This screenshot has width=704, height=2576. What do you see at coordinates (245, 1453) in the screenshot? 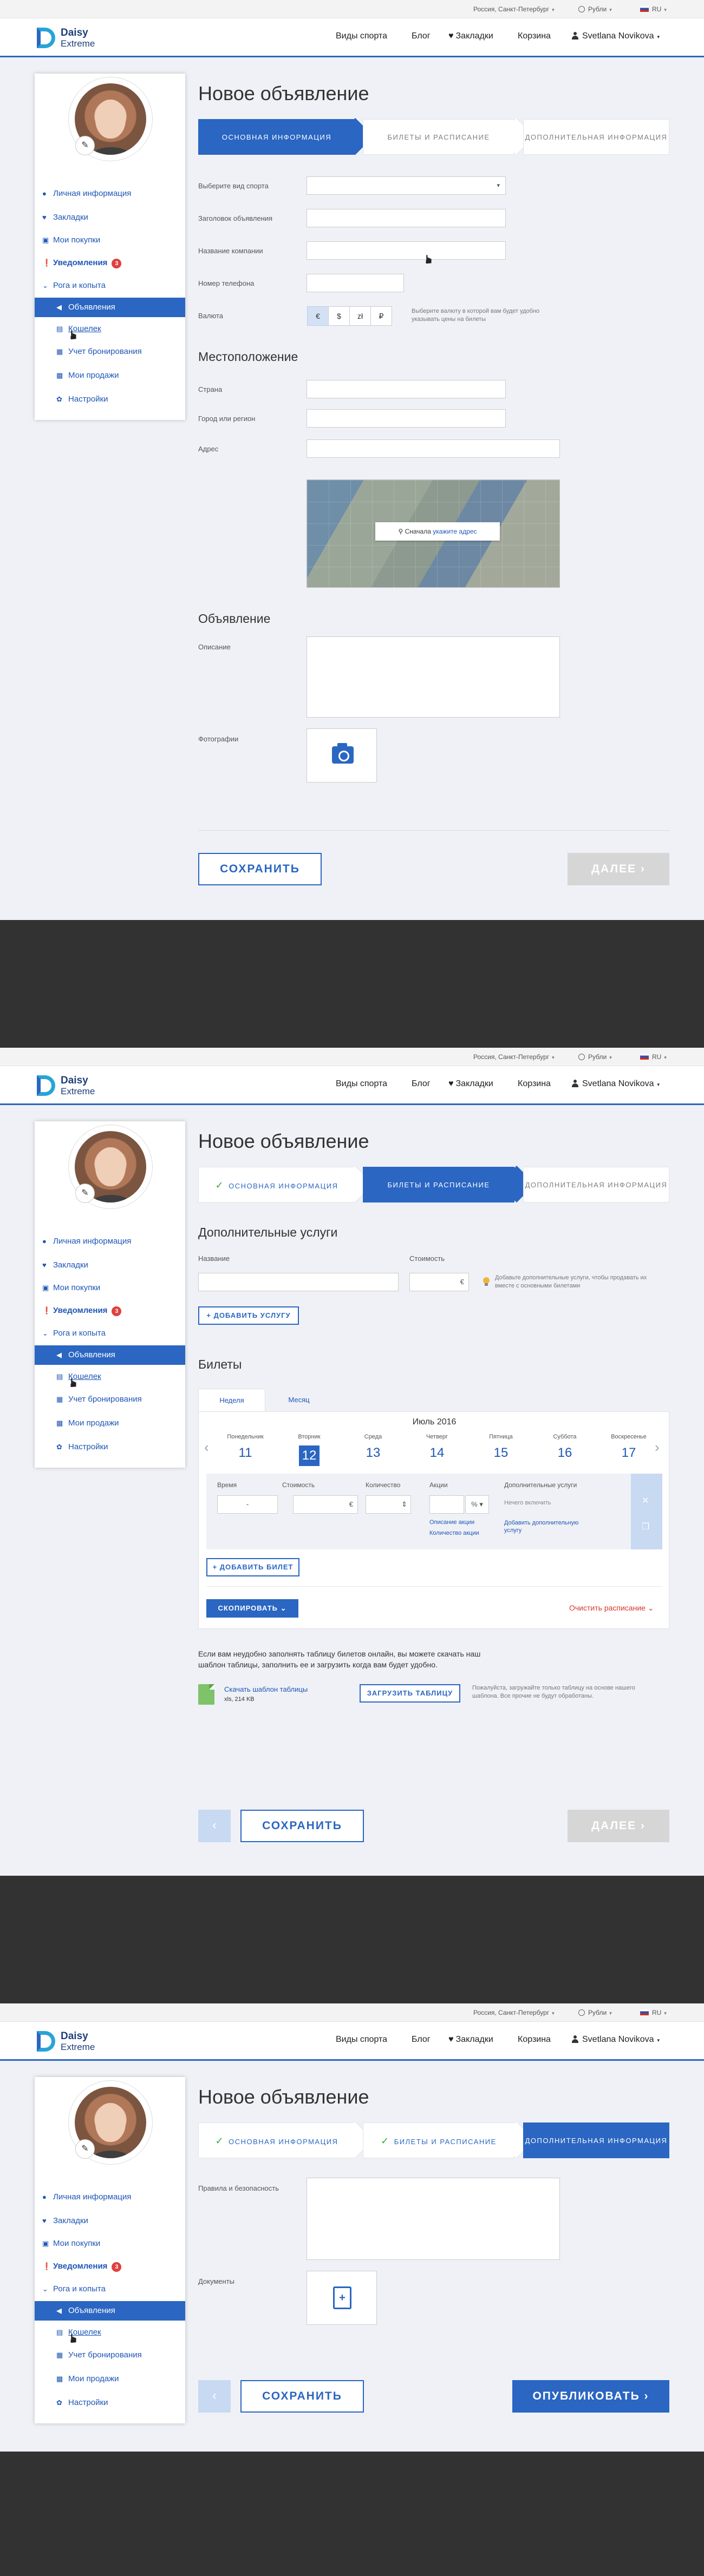
I see `day-date: 11` at bounding box center [245, 1453].